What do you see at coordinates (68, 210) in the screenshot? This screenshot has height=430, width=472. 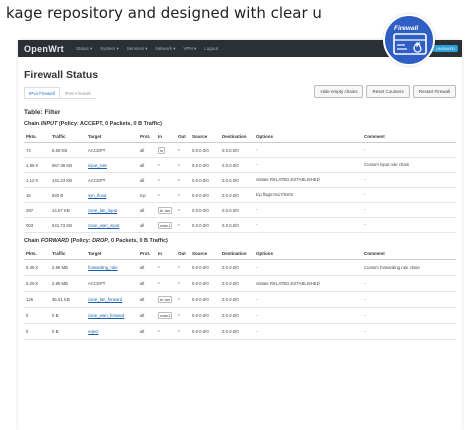 I see `table-cell: 14.57 KB` at bounding box center [68, 210].